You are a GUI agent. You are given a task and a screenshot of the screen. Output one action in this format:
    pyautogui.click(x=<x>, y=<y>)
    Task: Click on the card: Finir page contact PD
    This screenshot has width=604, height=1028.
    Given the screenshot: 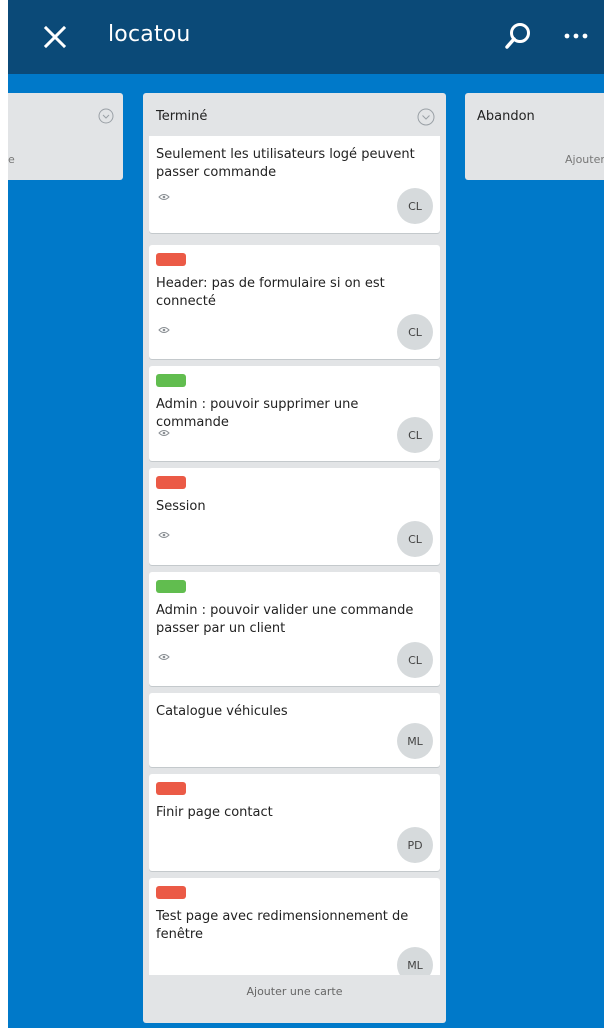 What is the action you would take?
    pyautogui.click(x=294, y=822)
    